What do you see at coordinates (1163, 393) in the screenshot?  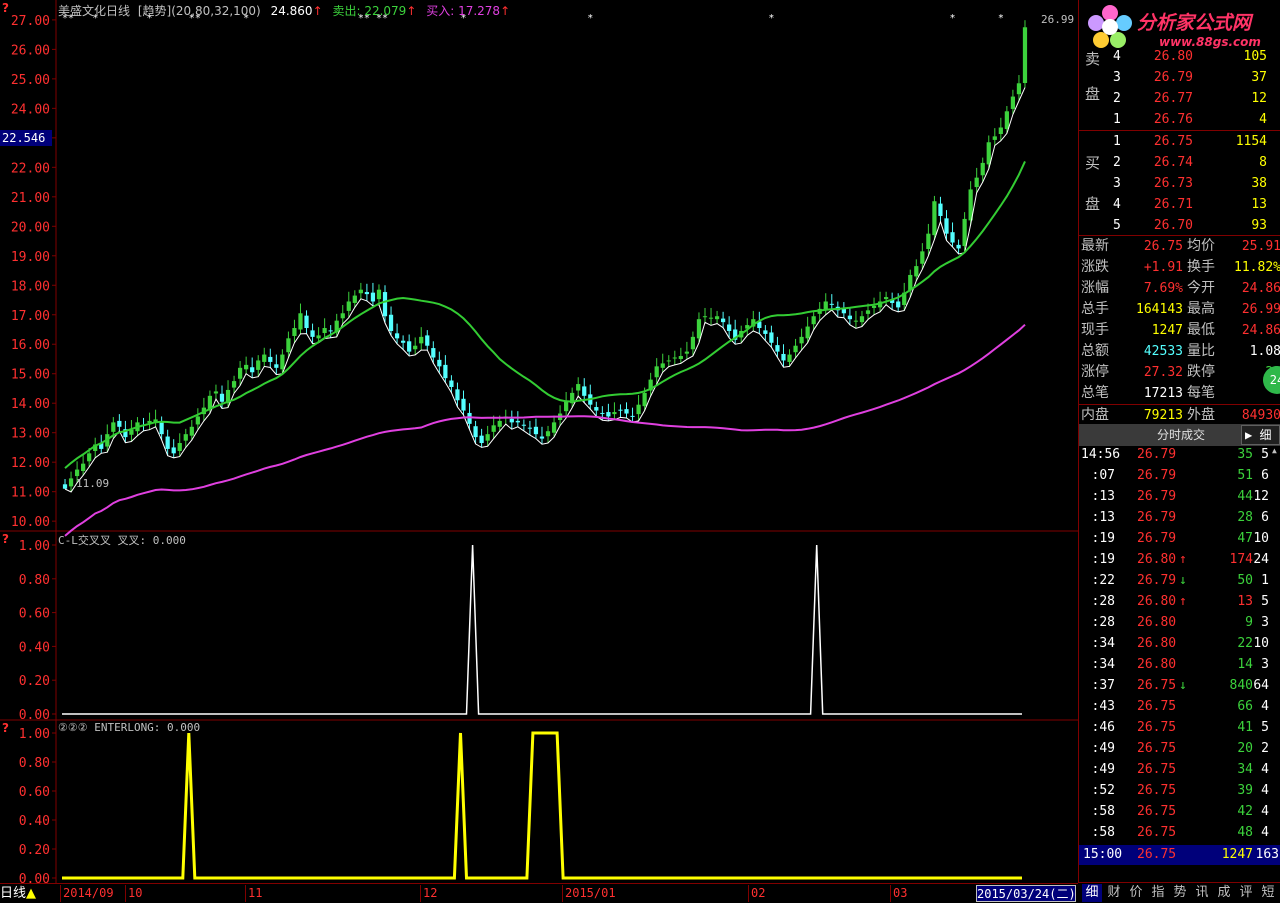 I see `stat-value: 17213` at bounding box center [1163, 393].